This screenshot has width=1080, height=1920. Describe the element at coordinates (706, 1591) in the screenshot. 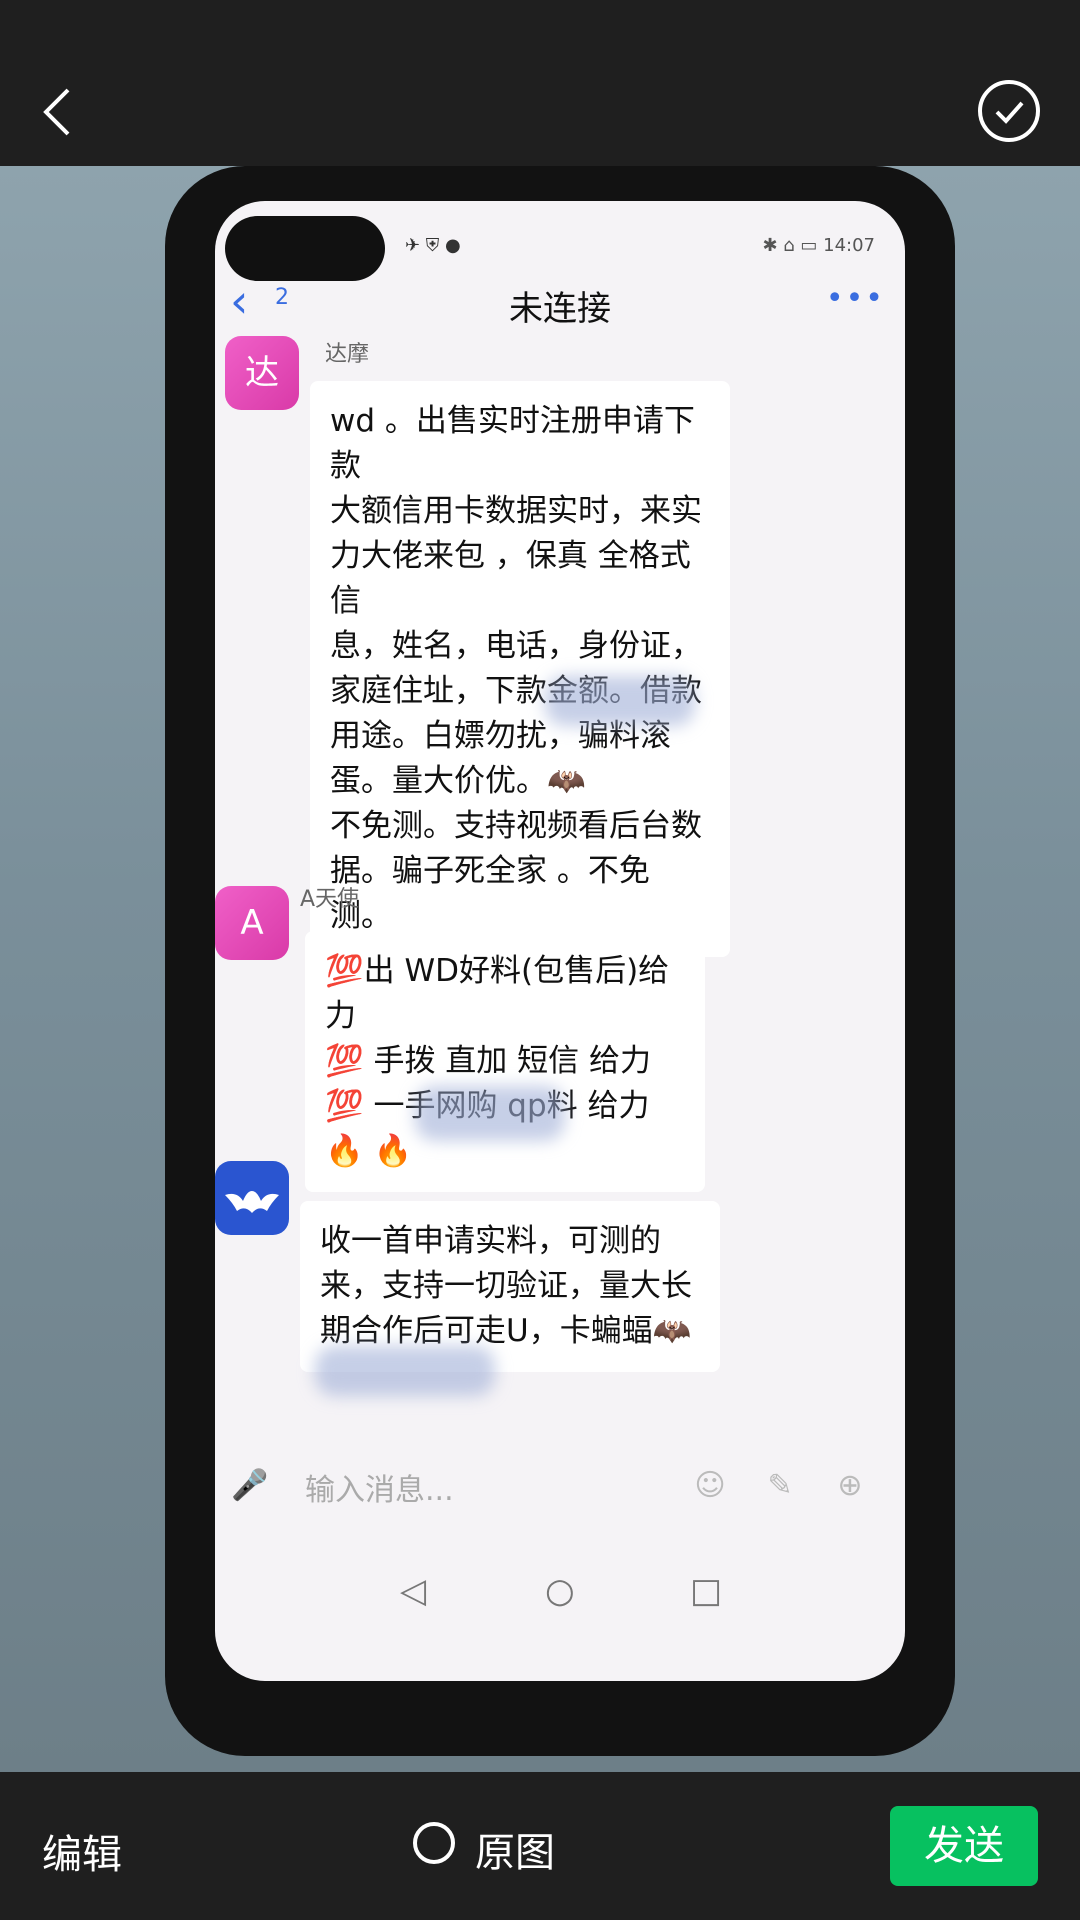

I see `nav-recents-icon: □` at that location.